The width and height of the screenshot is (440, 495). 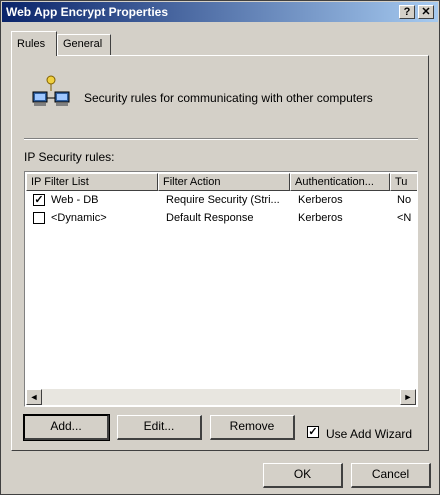 I want to click on column-header-filter-action: Filter Action, so click(x=224, y=182).